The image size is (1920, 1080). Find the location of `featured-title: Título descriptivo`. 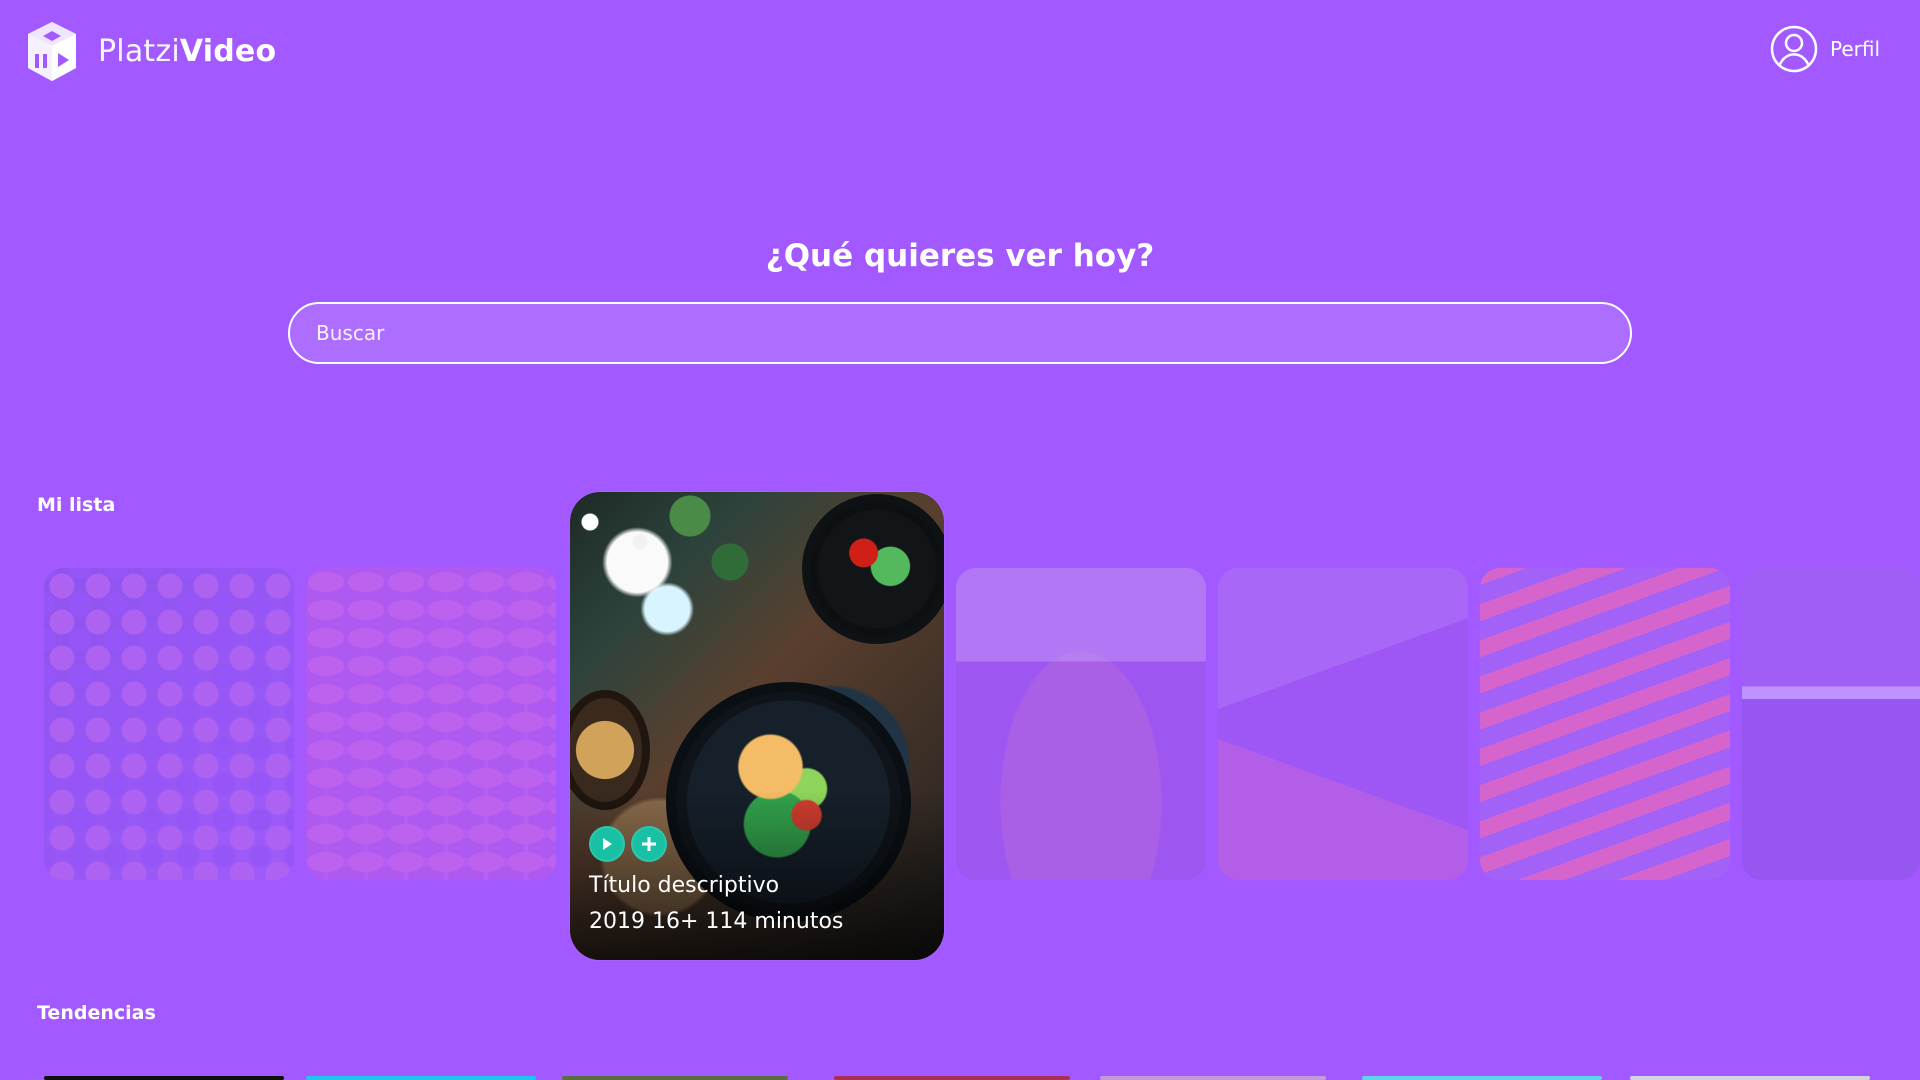

featured-title: Título descriptivo is located at coordinates (684, 885).